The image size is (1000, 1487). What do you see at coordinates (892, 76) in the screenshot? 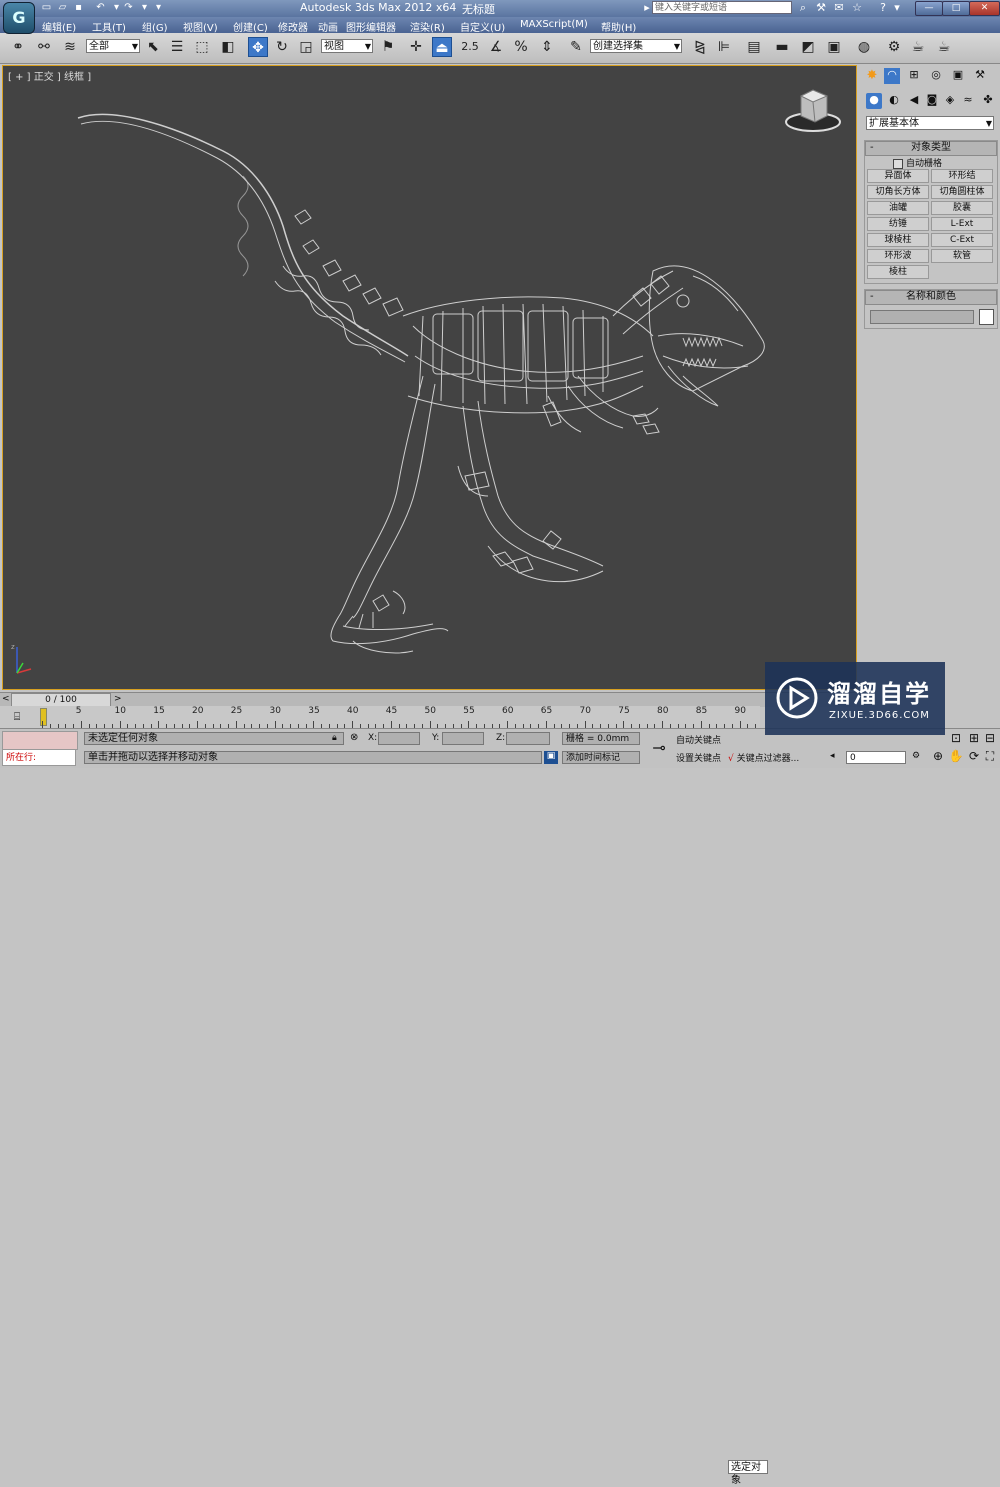
I see `modify-tab-icon: ◠` at bounding box center [892, 76].